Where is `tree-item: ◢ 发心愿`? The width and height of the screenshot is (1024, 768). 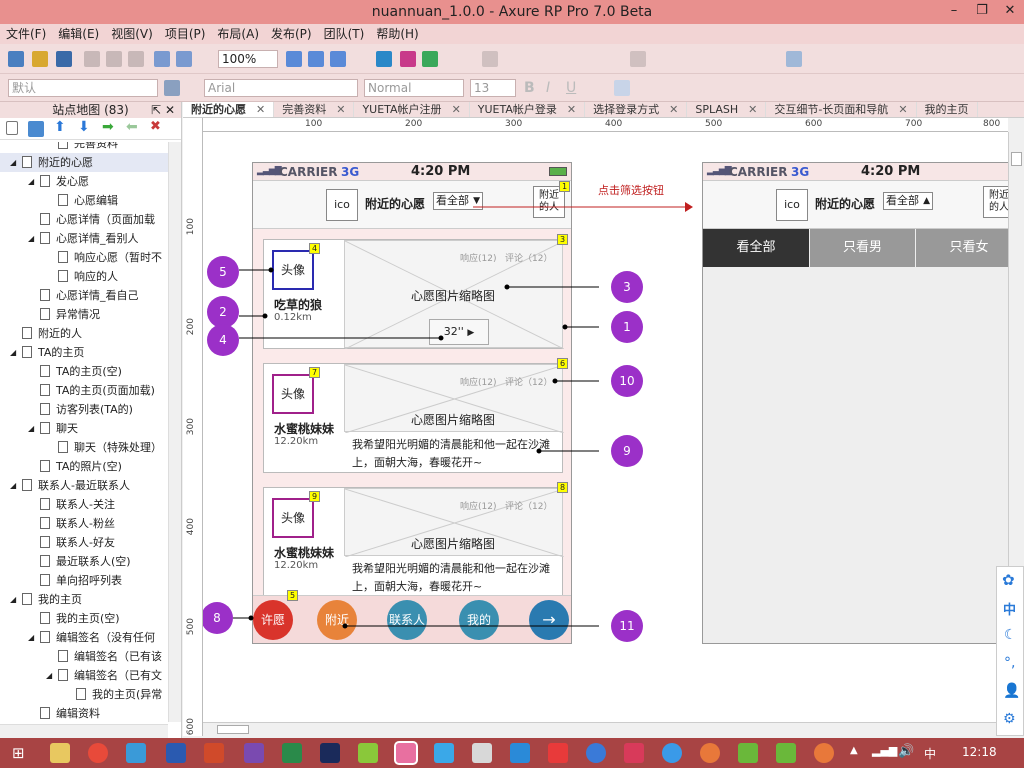
tree-item: ◢ 发心愿 is located at coordinates (84, 181).